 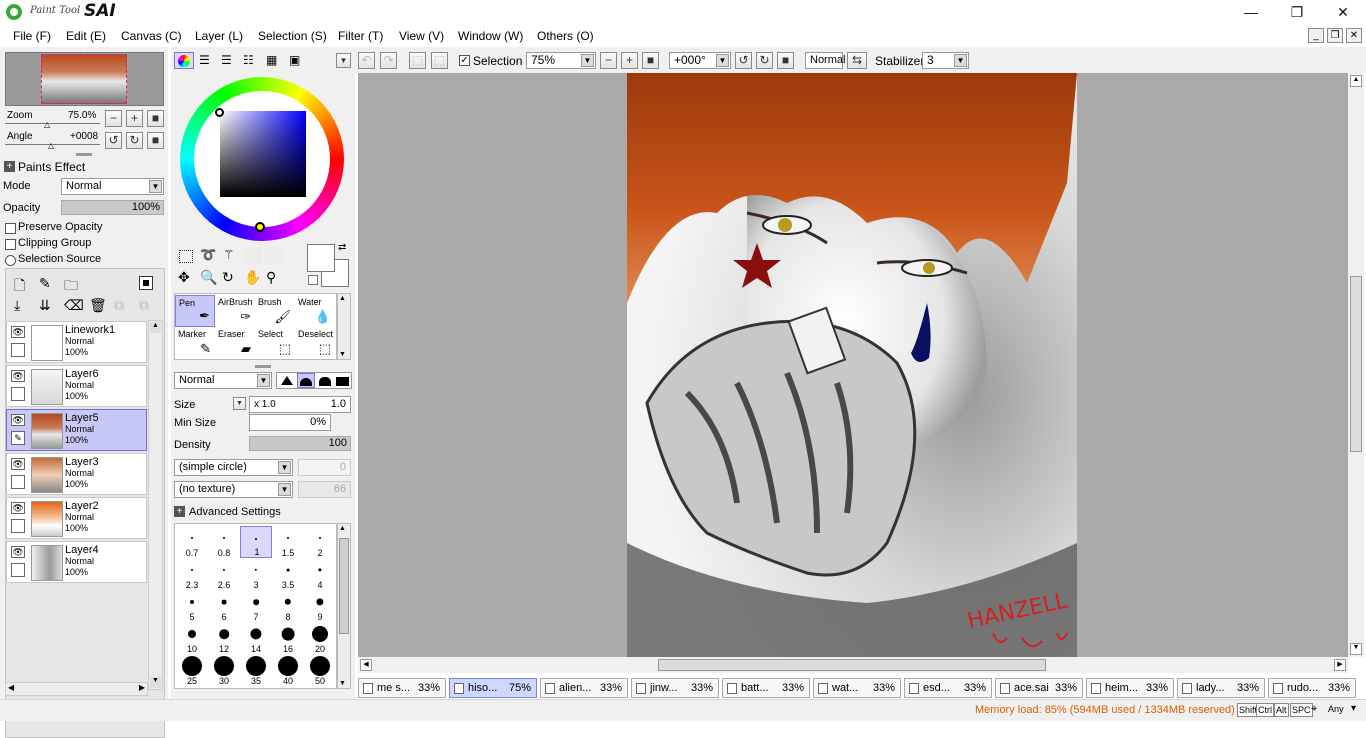 I want to click on flat-edge-icon, so click(x=342, y=381).